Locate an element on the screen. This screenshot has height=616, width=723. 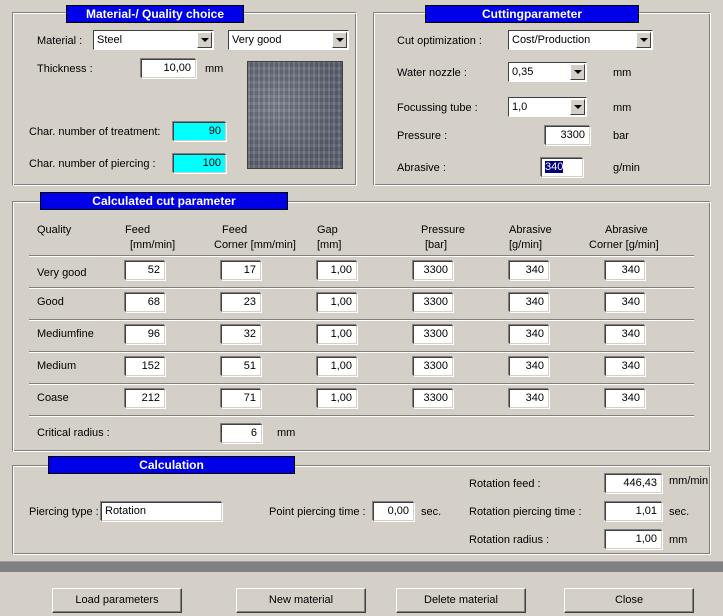
table-cell-feed: 212 is located at coordinates (145, 398).